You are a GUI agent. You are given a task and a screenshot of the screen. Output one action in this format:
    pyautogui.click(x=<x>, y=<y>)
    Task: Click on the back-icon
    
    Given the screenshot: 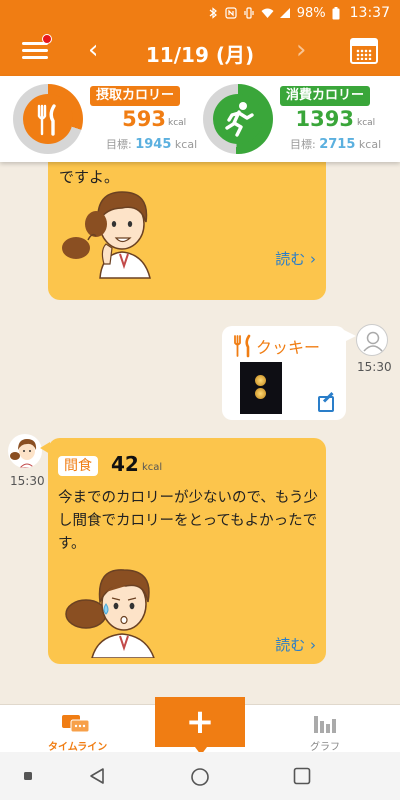 What is the action you would take?
    pyautogui.click(x=97, y=776)
    